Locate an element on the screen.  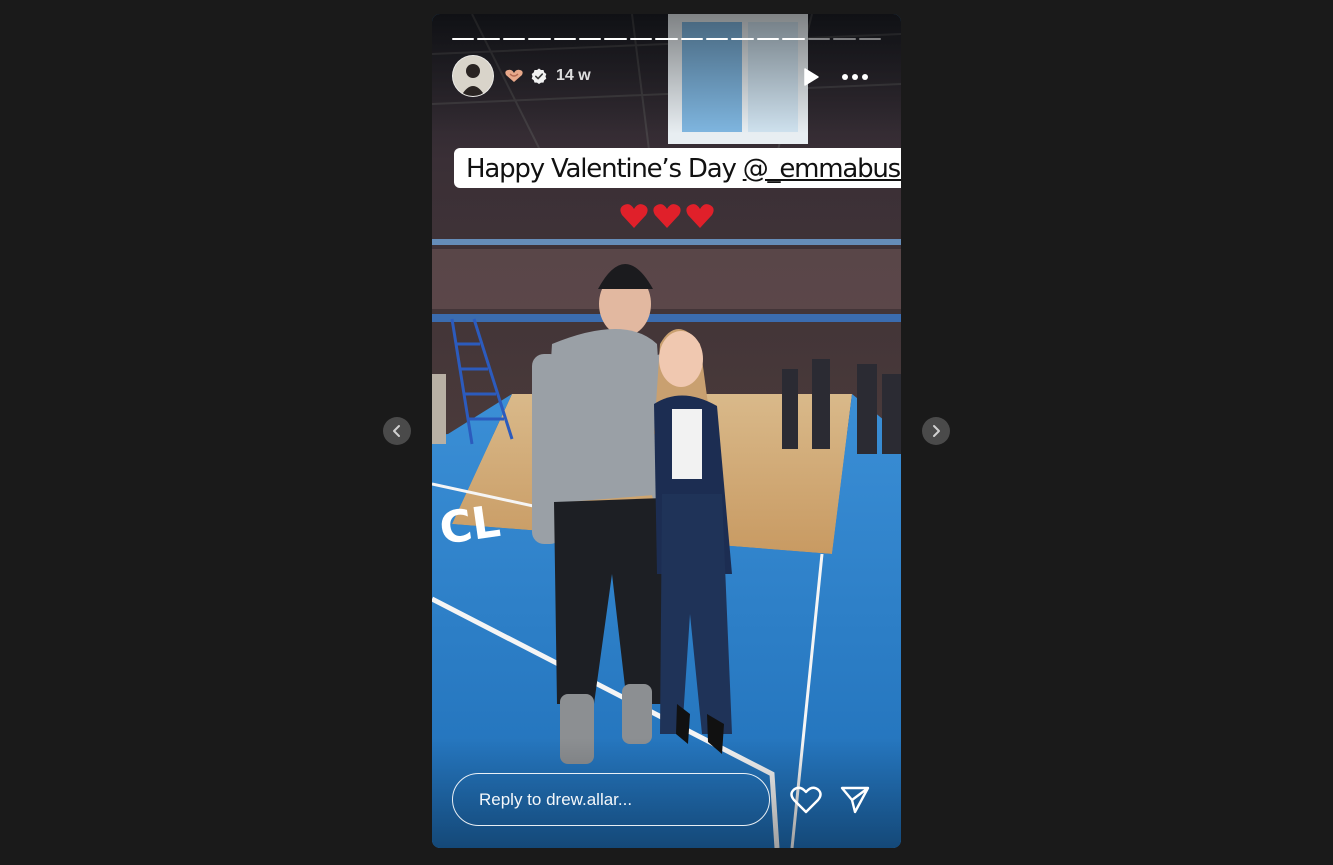
caption-text: Happy Valentine’s Day is located at coordinates (604, 169).